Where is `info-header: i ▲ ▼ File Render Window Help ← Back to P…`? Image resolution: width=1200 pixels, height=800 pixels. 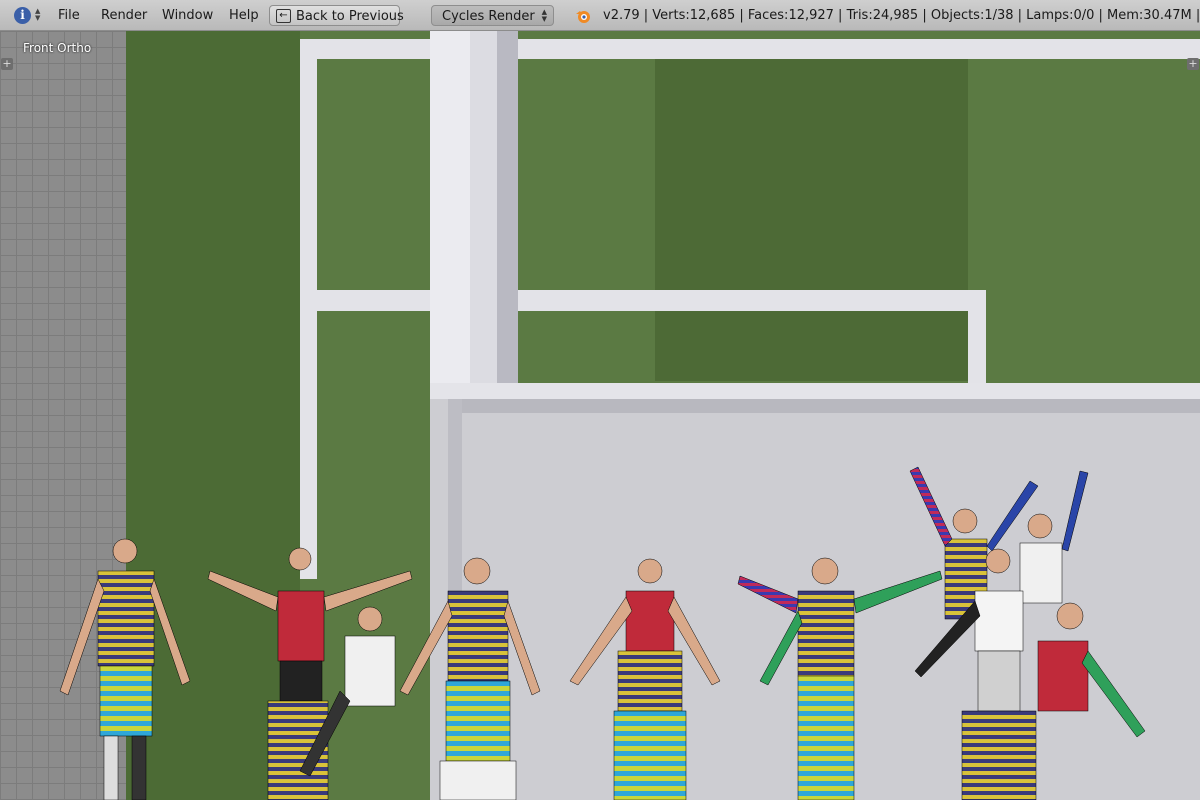 info-header: i ▲ ▼ File Render Window Help ← Back to P… is located at coordinates (600, 15).